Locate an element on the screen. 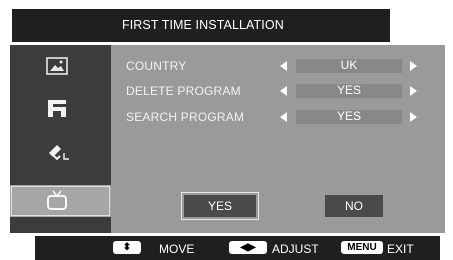 The height and width of the screenshot is (260, 453). setting-row-country: COUNTRY UK is located at coordinates (281, 66).